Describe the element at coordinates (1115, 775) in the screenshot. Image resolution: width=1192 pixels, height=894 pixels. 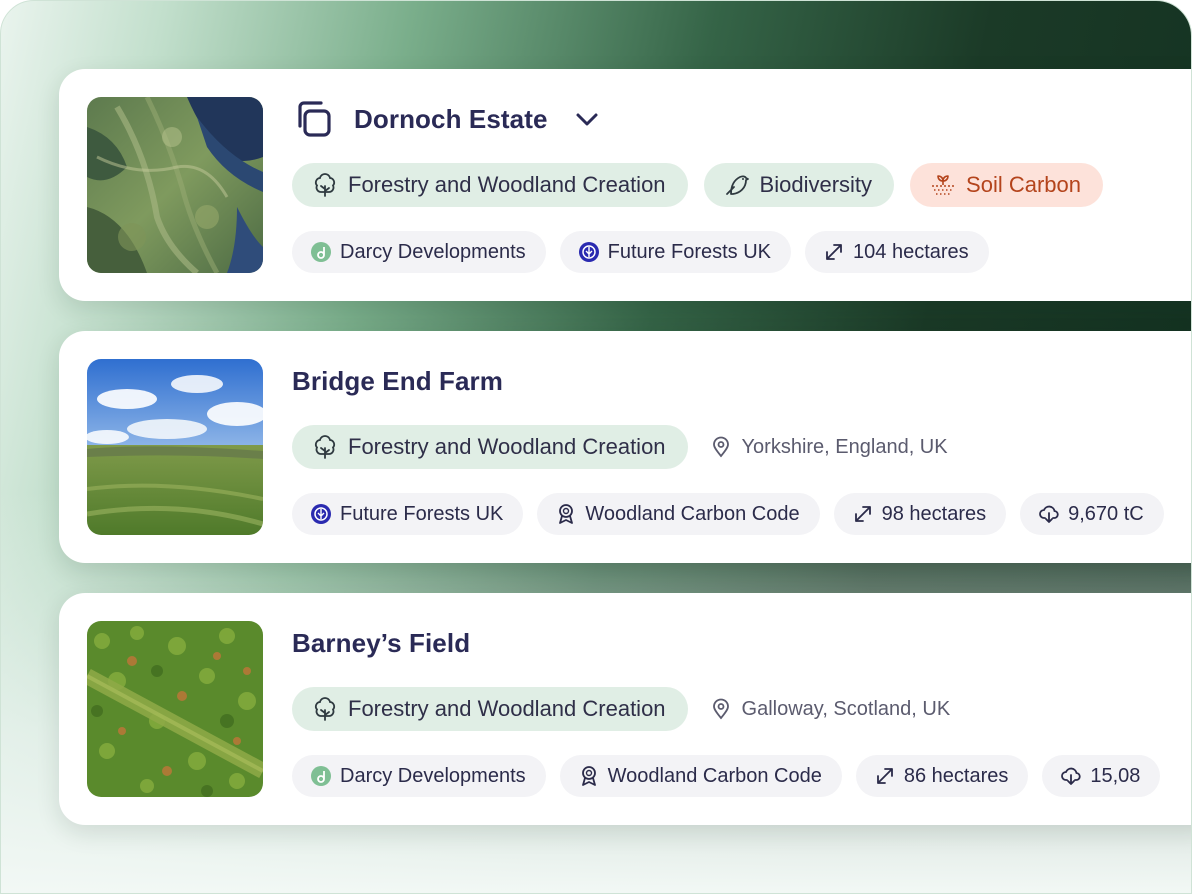
I see `tag-label: 15,08` at that location.